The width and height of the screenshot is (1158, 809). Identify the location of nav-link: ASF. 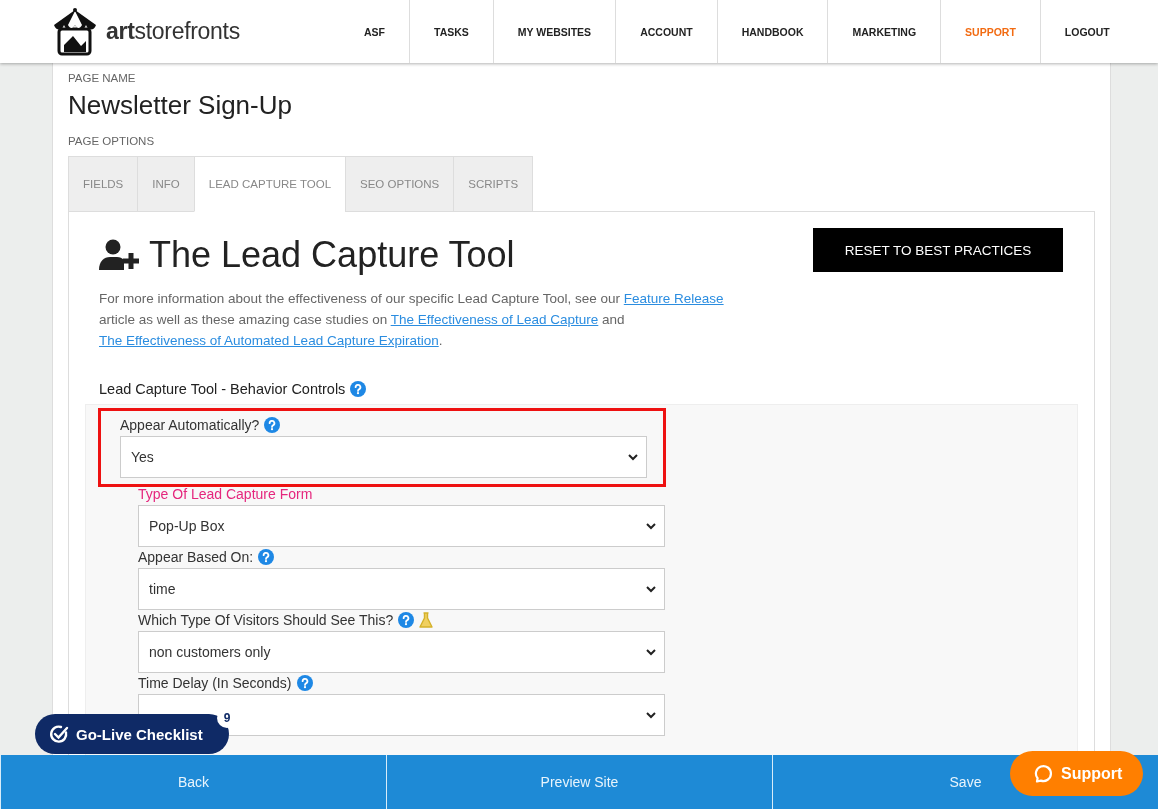
(374, 31).